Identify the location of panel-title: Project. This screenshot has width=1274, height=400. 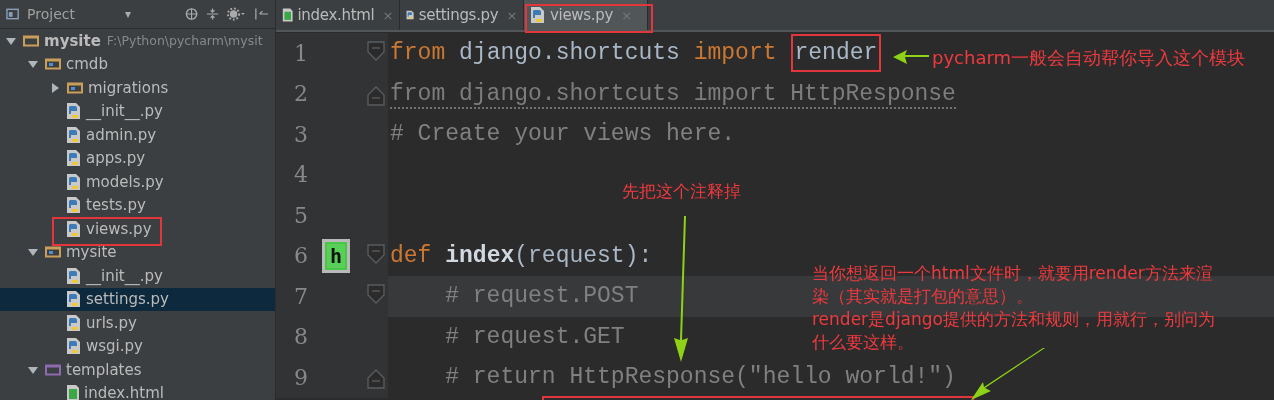
(51, 14).